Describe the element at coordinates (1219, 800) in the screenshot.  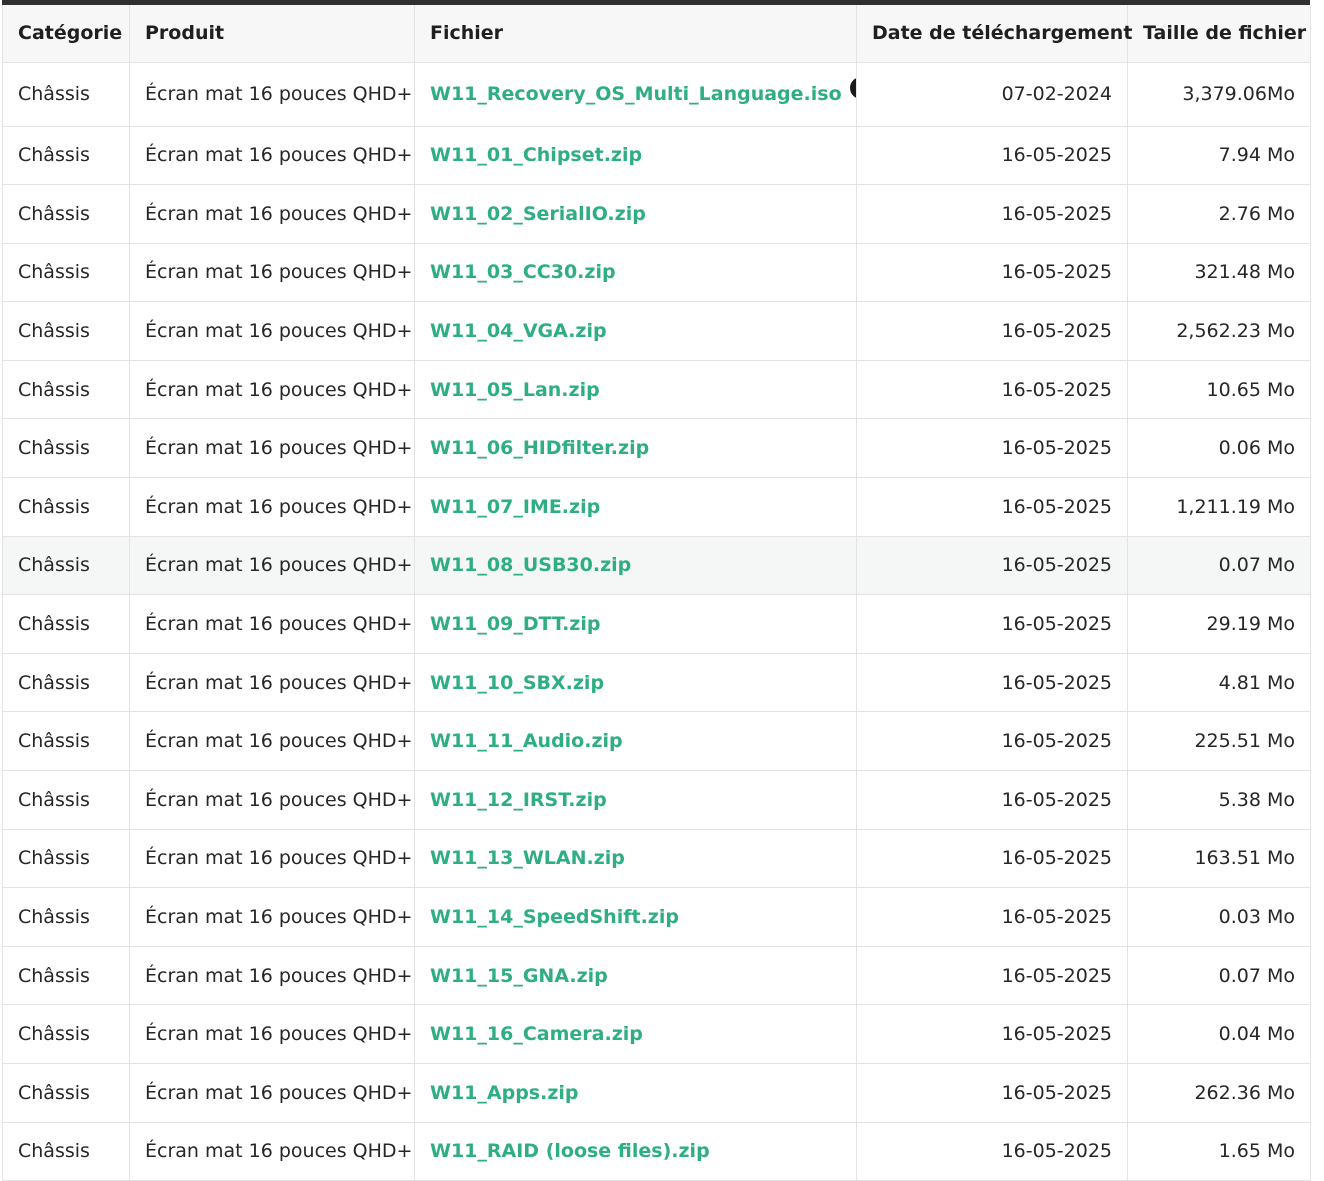
I see `cell-size: 5.38 Mo` at that location.